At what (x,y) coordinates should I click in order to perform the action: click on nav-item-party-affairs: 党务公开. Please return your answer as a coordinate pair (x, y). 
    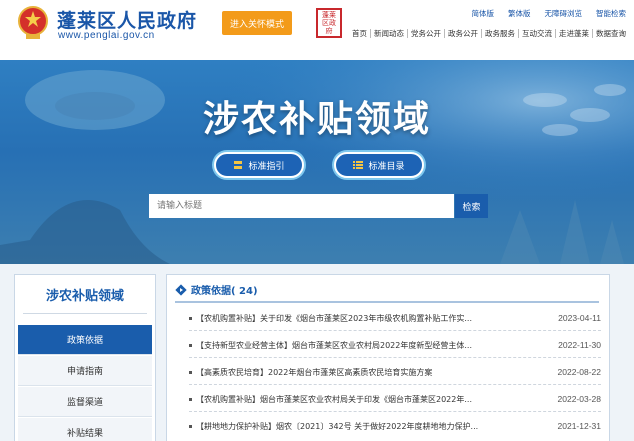
    Looking at the image, I should click on (425, 33).